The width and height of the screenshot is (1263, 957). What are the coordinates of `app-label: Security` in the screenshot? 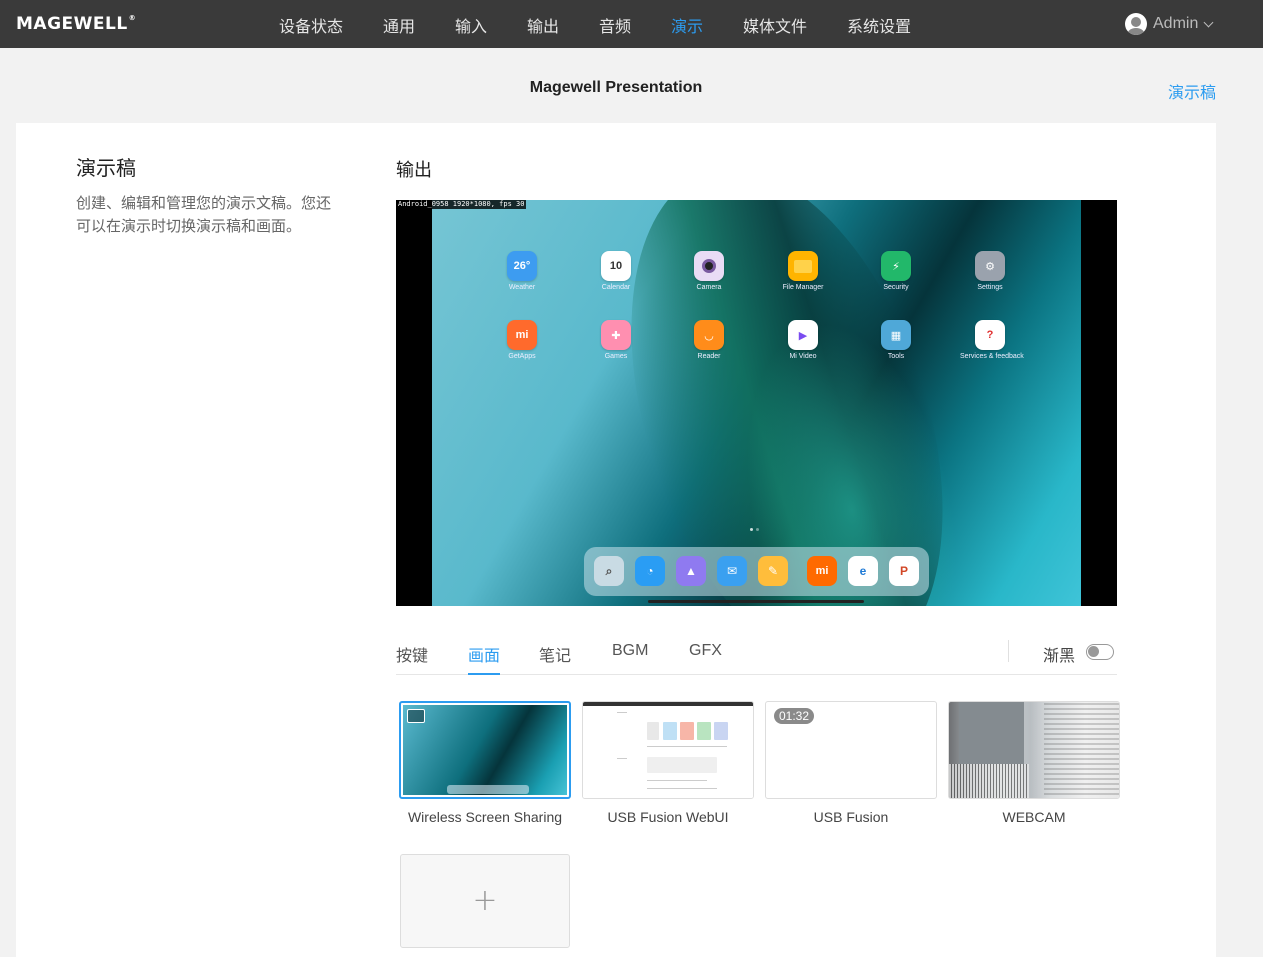 It's located at (896, 287).